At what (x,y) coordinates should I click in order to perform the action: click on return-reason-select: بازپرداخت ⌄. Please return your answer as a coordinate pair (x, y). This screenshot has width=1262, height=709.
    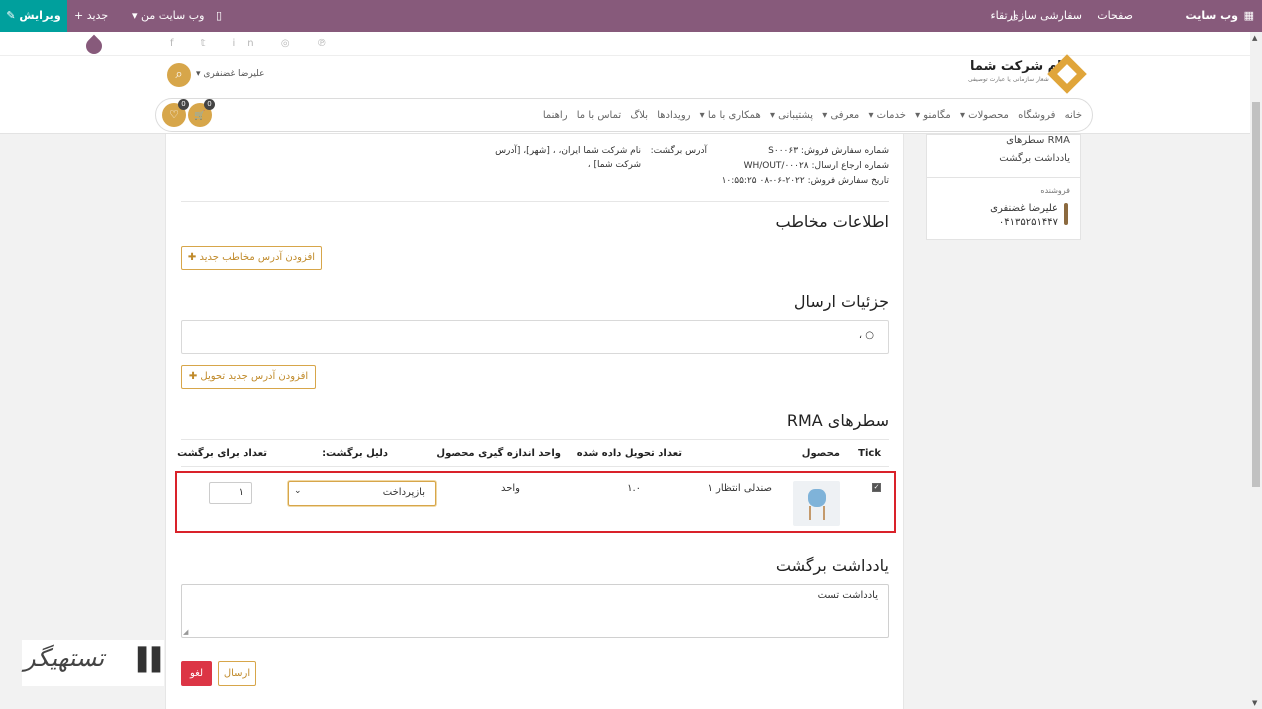
    Looking at the image, I should click on (362, 493).